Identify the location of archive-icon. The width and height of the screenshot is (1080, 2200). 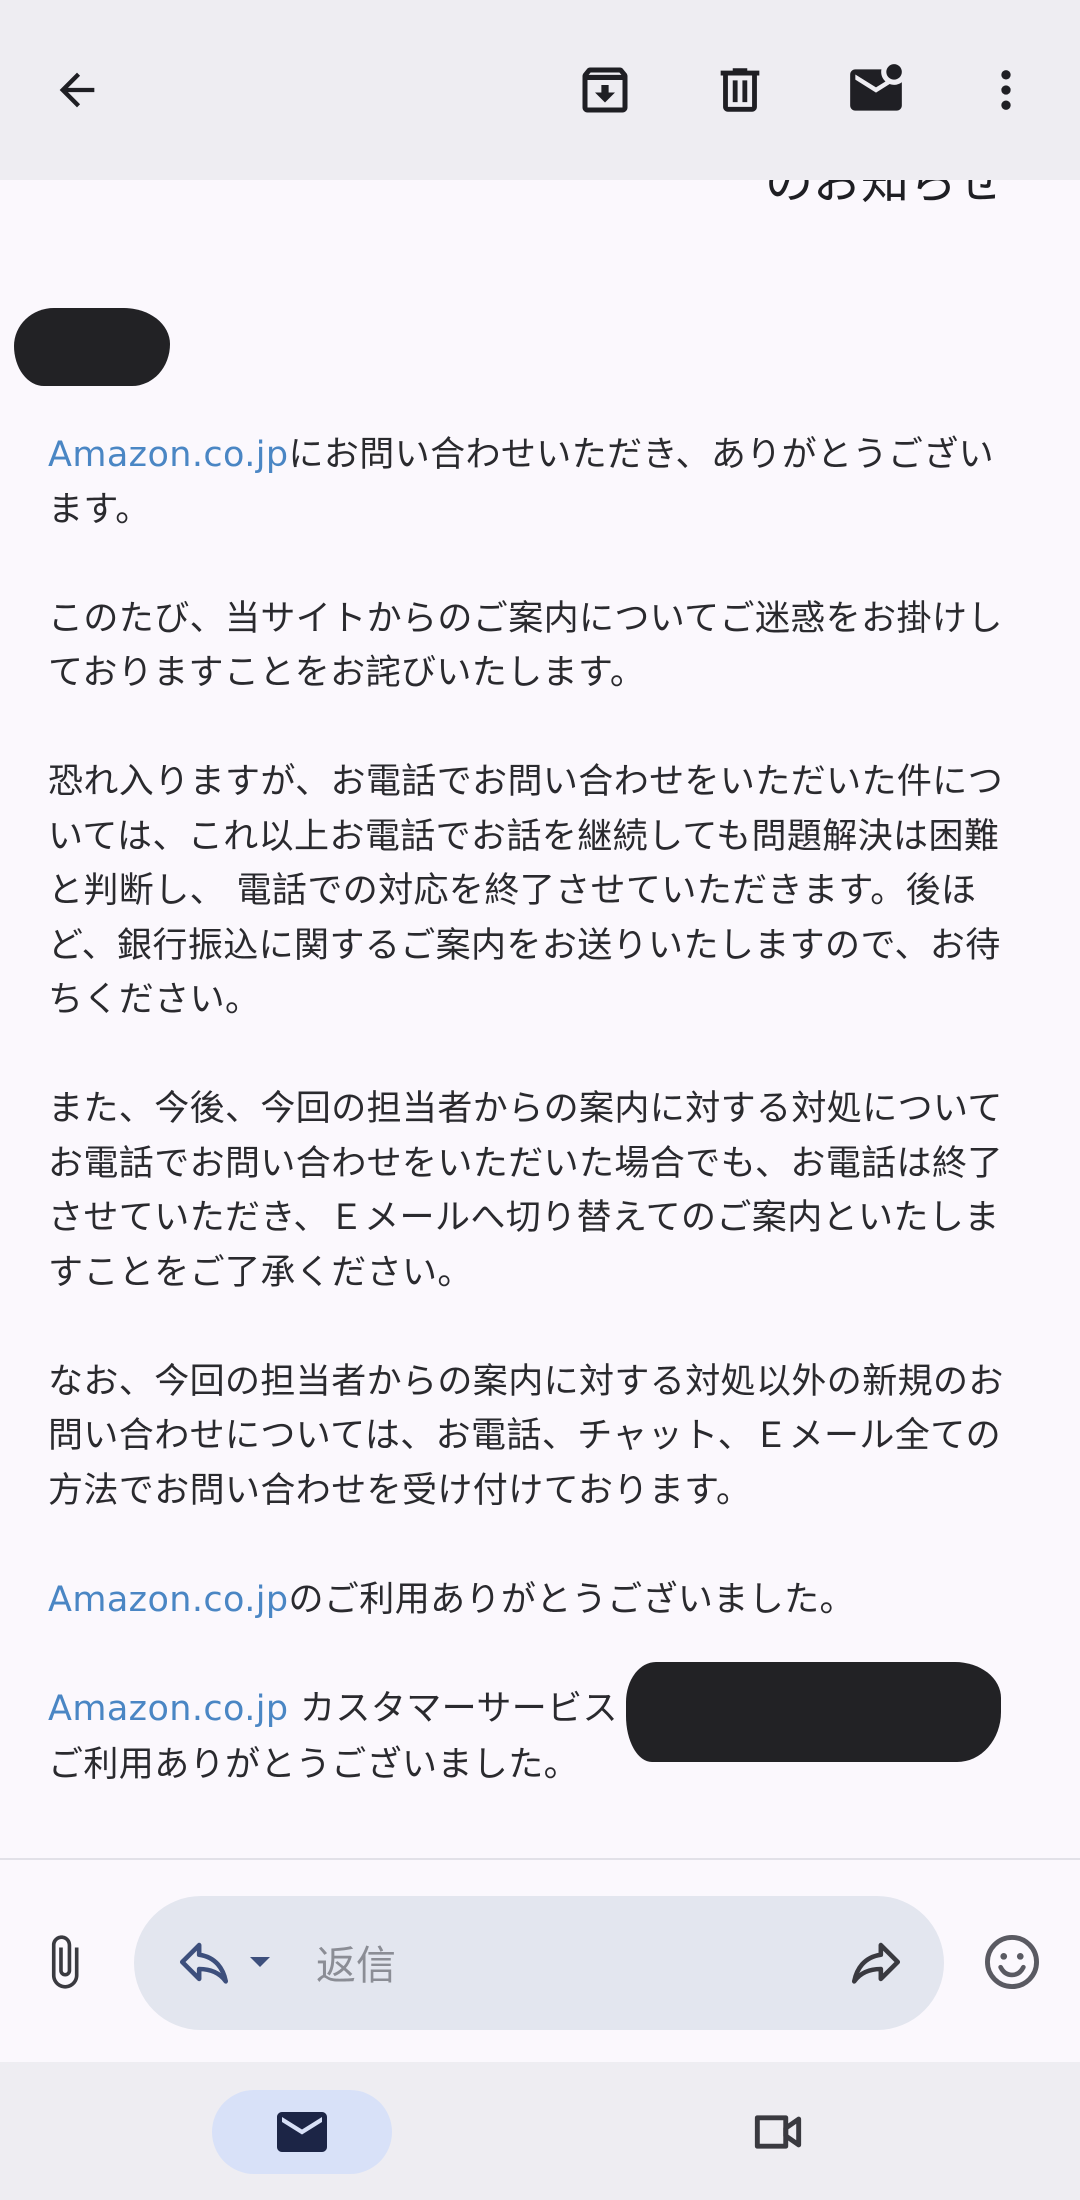
(605, 90).